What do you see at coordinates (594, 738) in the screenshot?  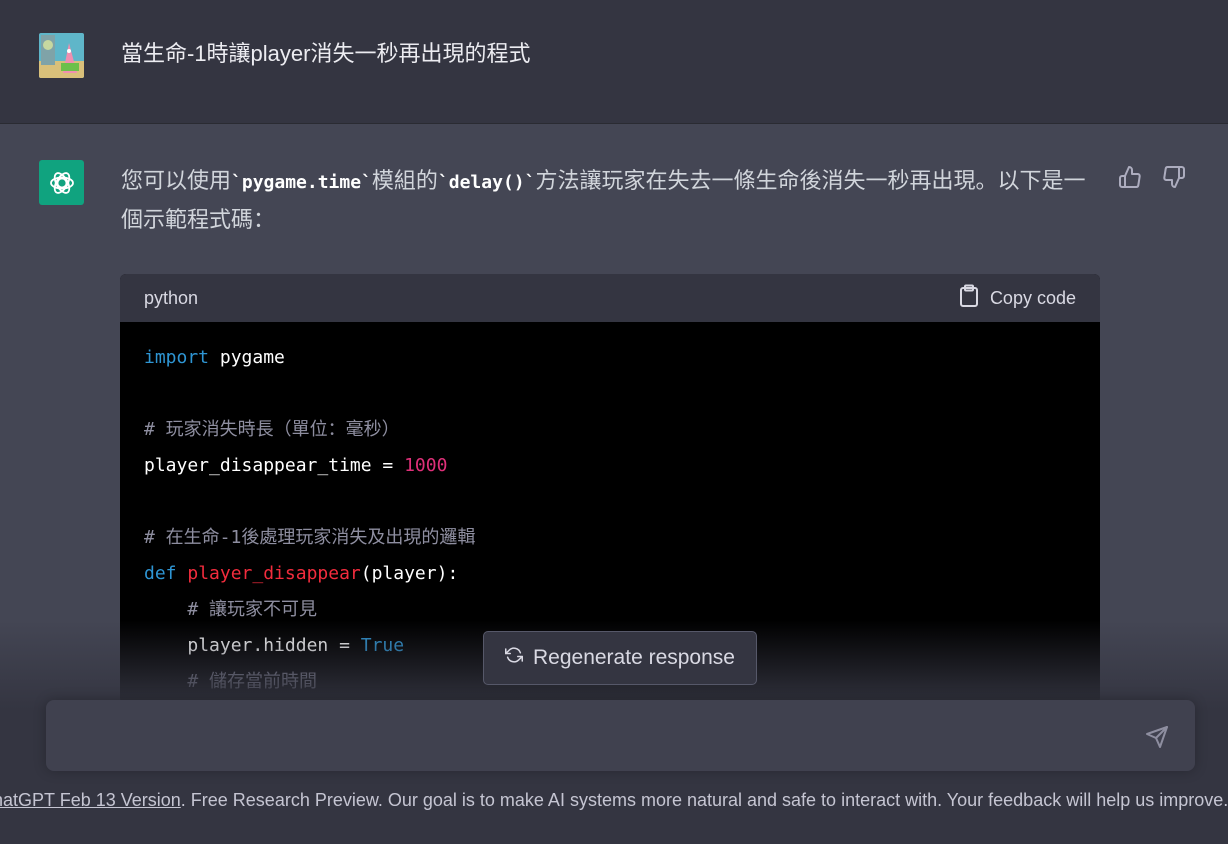 I see `chat-input` at bounding box center [594, 738].